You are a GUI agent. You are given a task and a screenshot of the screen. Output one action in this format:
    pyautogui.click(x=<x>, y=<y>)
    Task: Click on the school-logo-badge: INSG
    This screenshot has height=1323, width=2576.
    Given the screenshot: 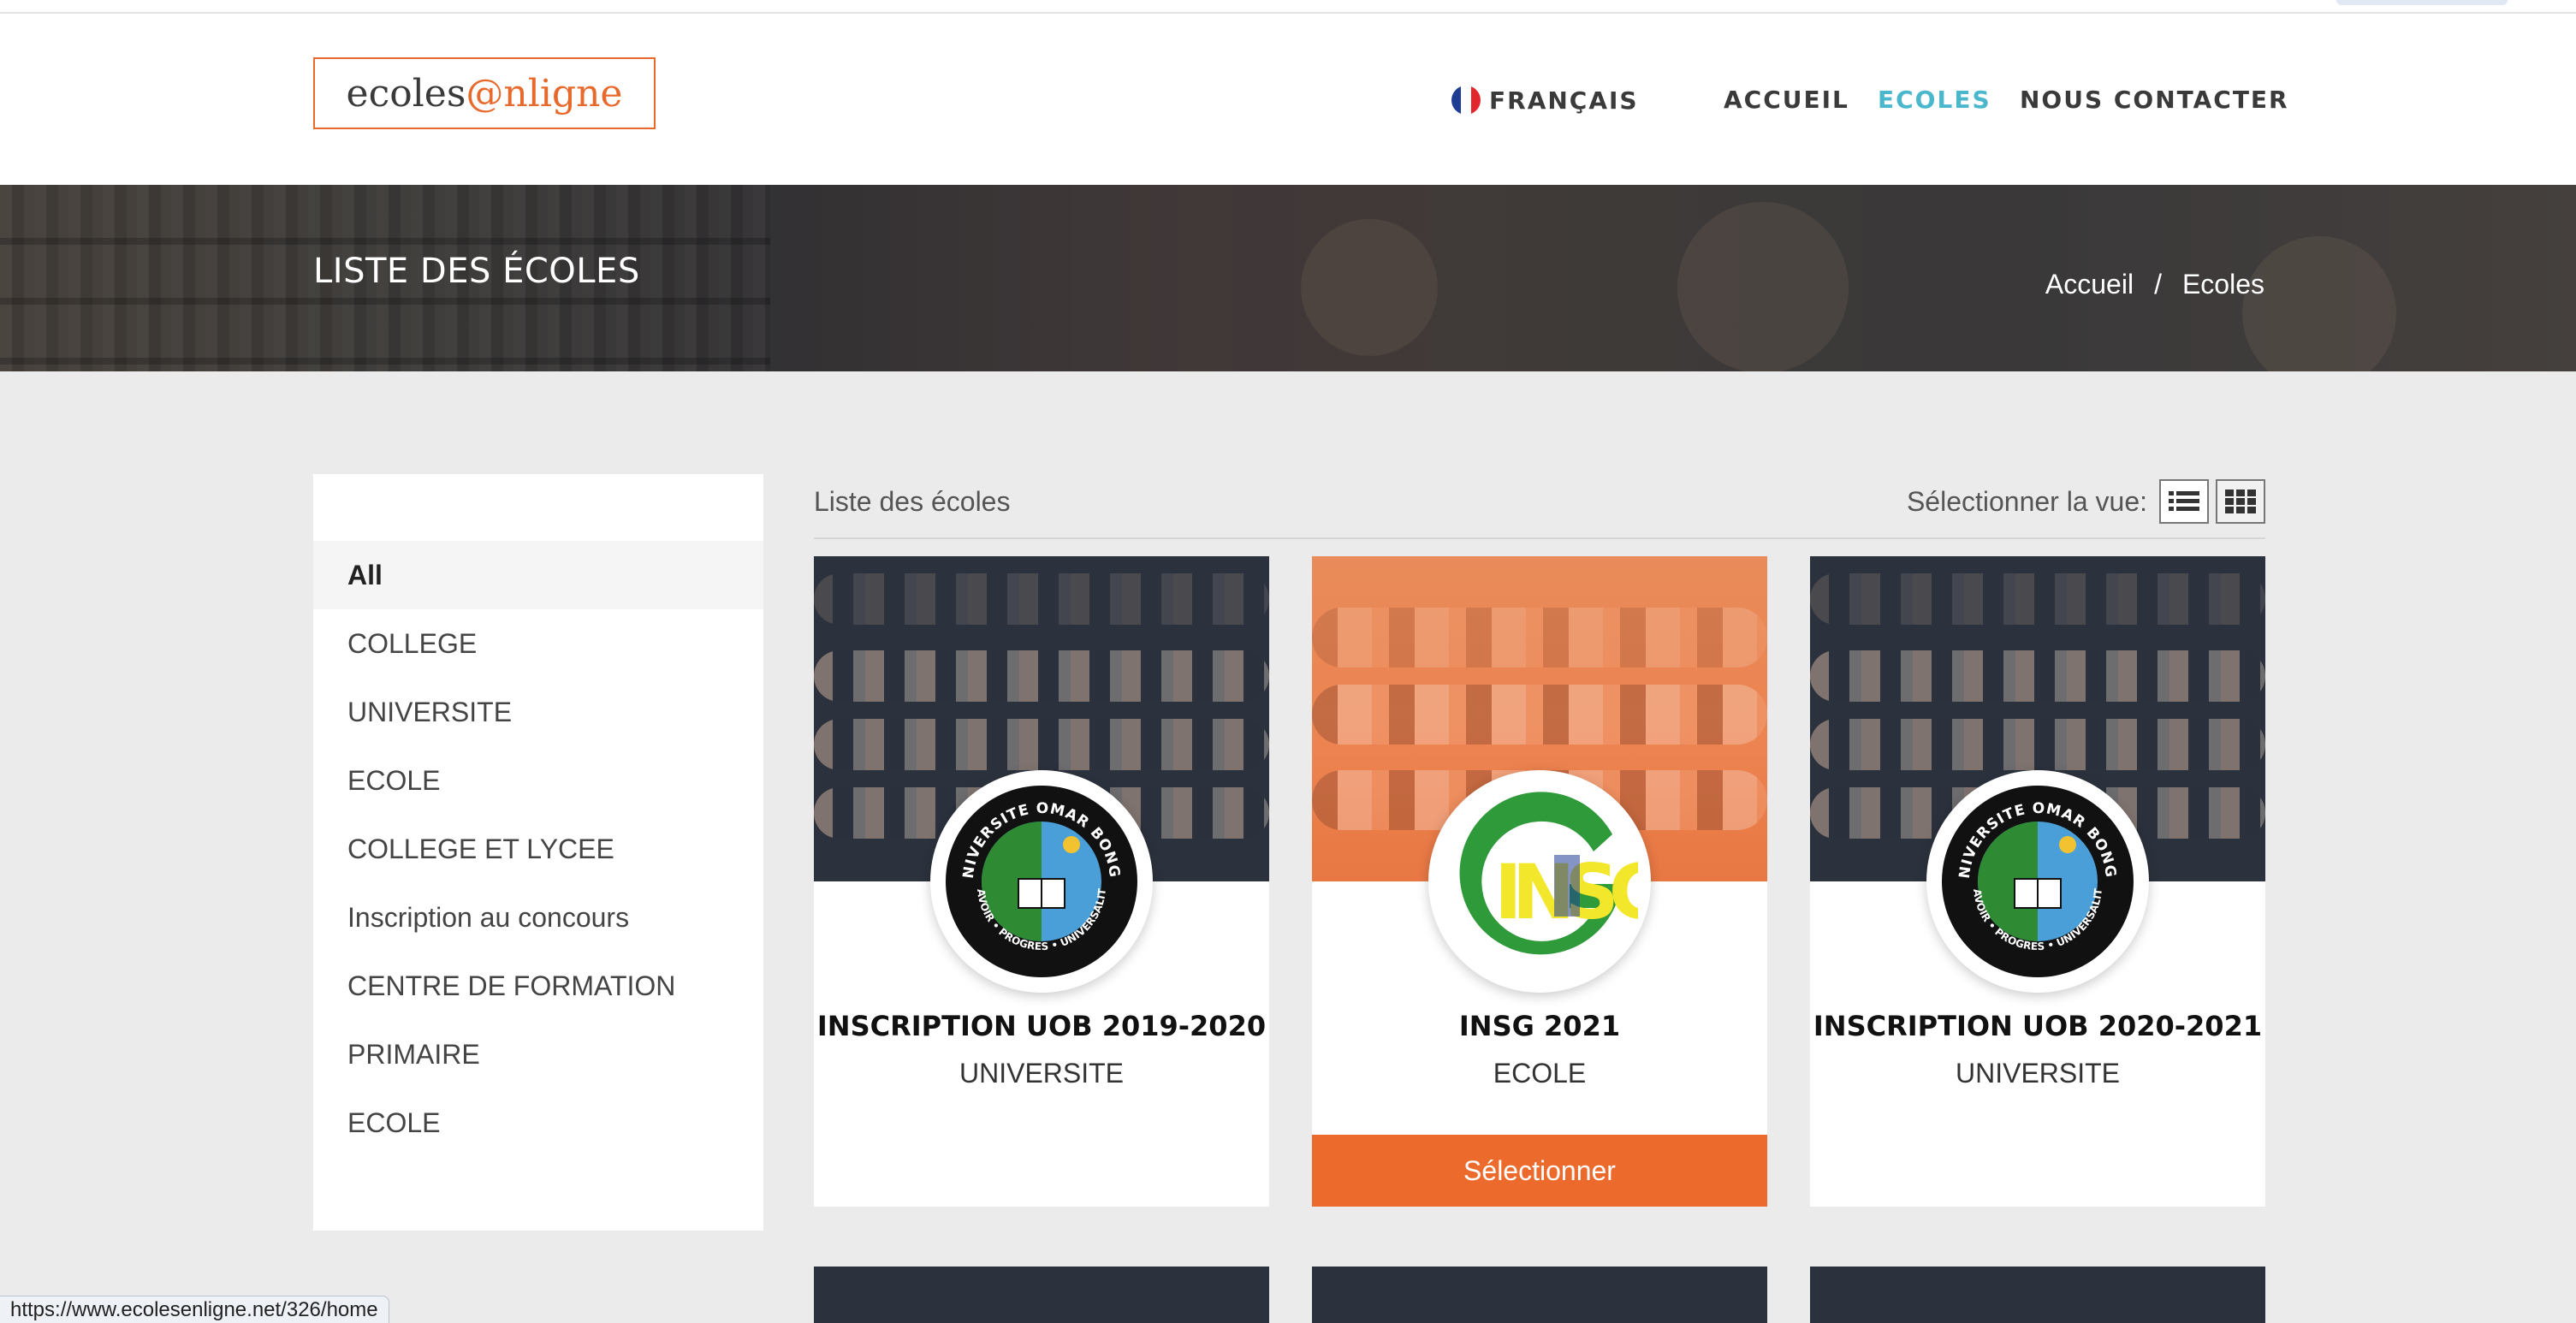 What is the action you would take?
    pyautogui.click(x=1539, y=881)
    